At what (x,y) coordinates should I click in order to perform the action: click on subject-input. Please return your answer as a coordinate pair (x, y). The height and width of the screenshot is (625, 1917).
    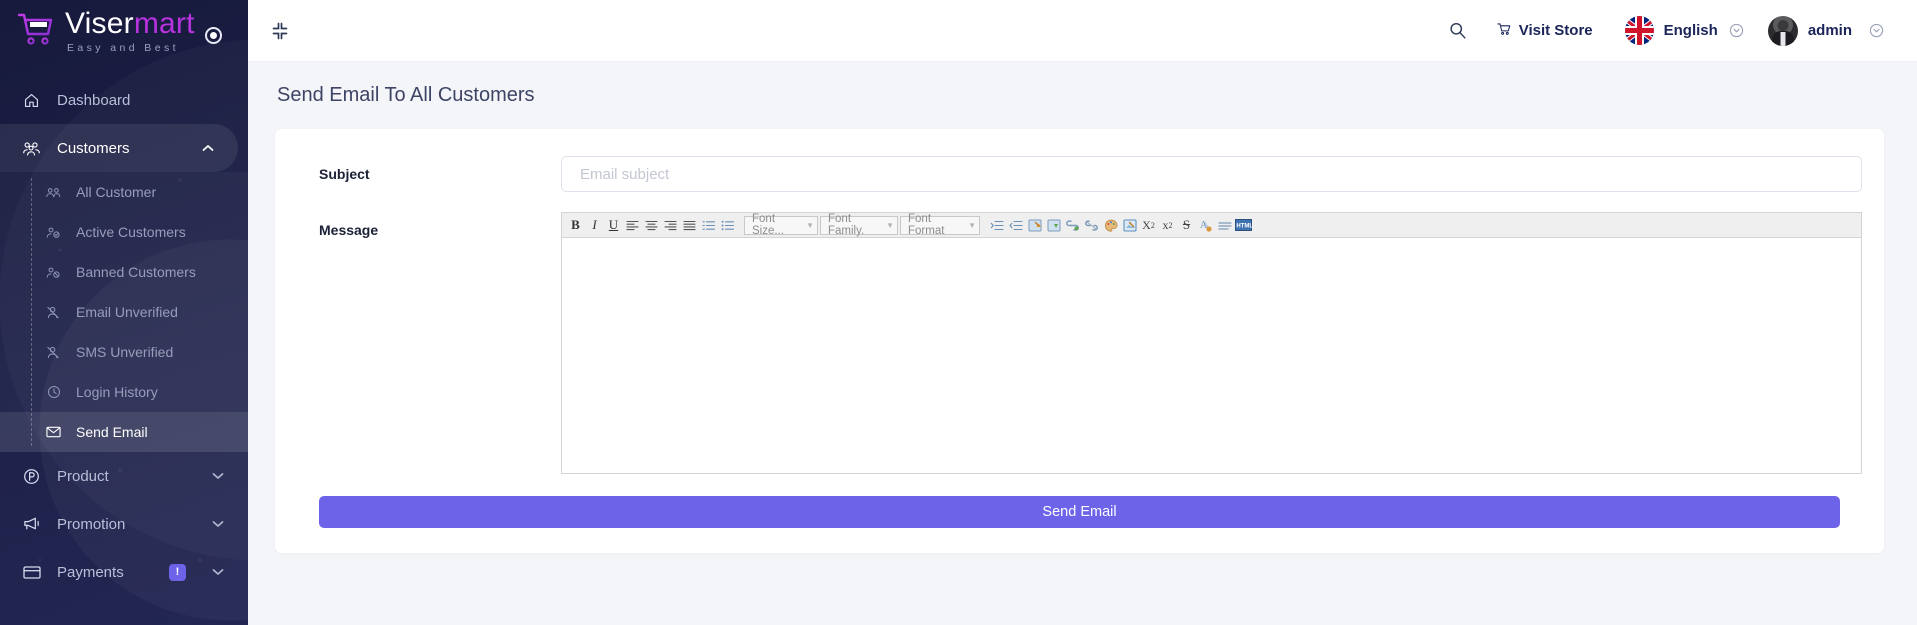
    Looking at the image, I should click on (1211, 174).